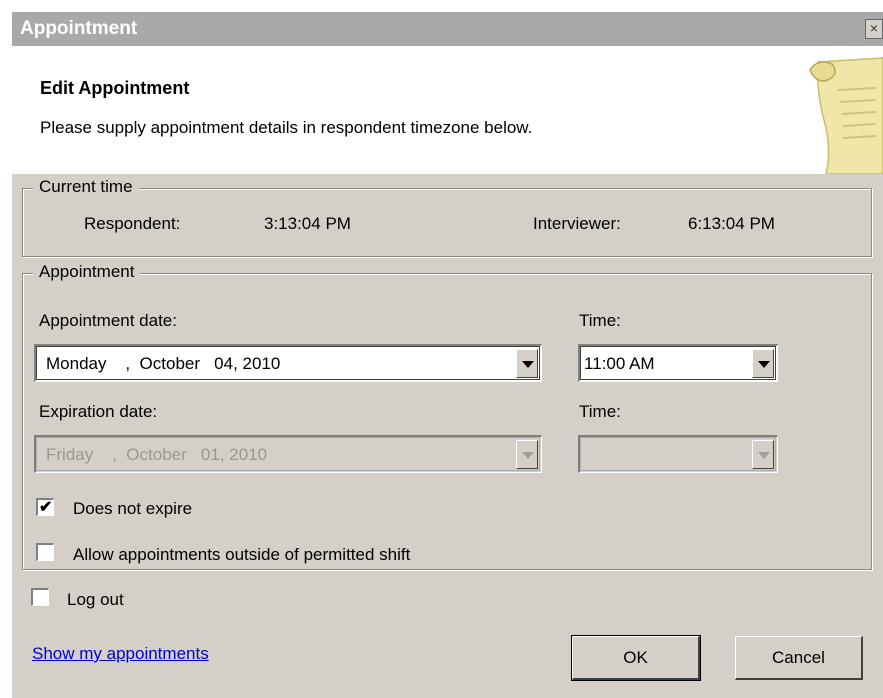 The width and height of the screenshot is (883, 698). I want to click on respondent-label: Respondent:, so click(132, 223).